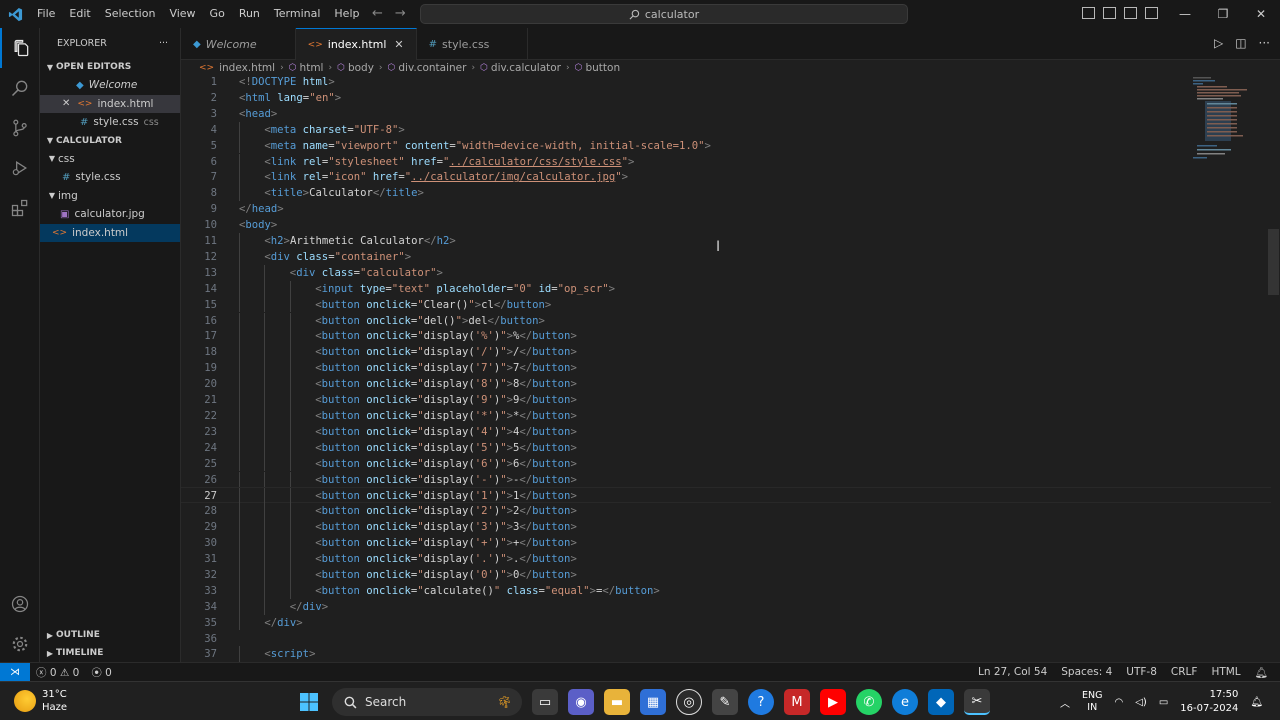 The width and height of the screenshot is (1280, 720). Describe the element at coordinates (130, 14) in the screenshot. I see `menu-item-selection: Selection` at that location.